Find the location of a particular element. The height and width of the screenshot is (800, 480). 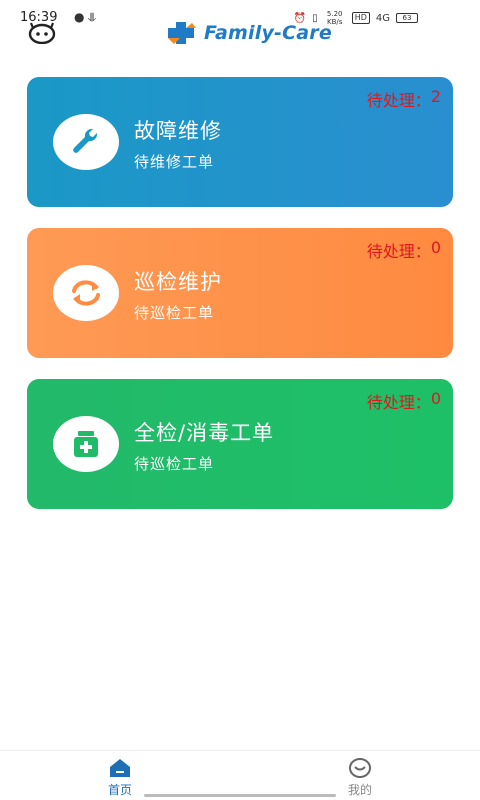

pending-count: 待处理： 2 is located at coordinates (404, 99).